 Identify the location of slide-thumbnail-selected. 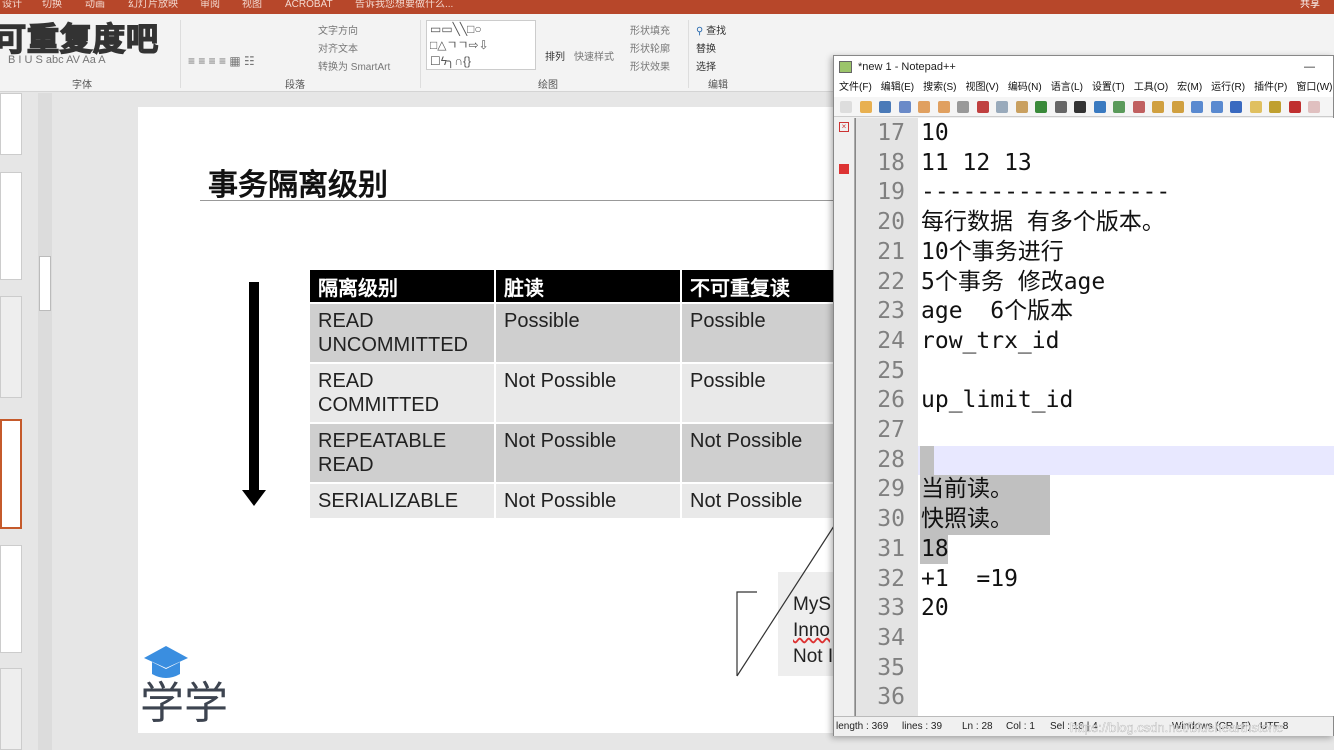
(11, 474).